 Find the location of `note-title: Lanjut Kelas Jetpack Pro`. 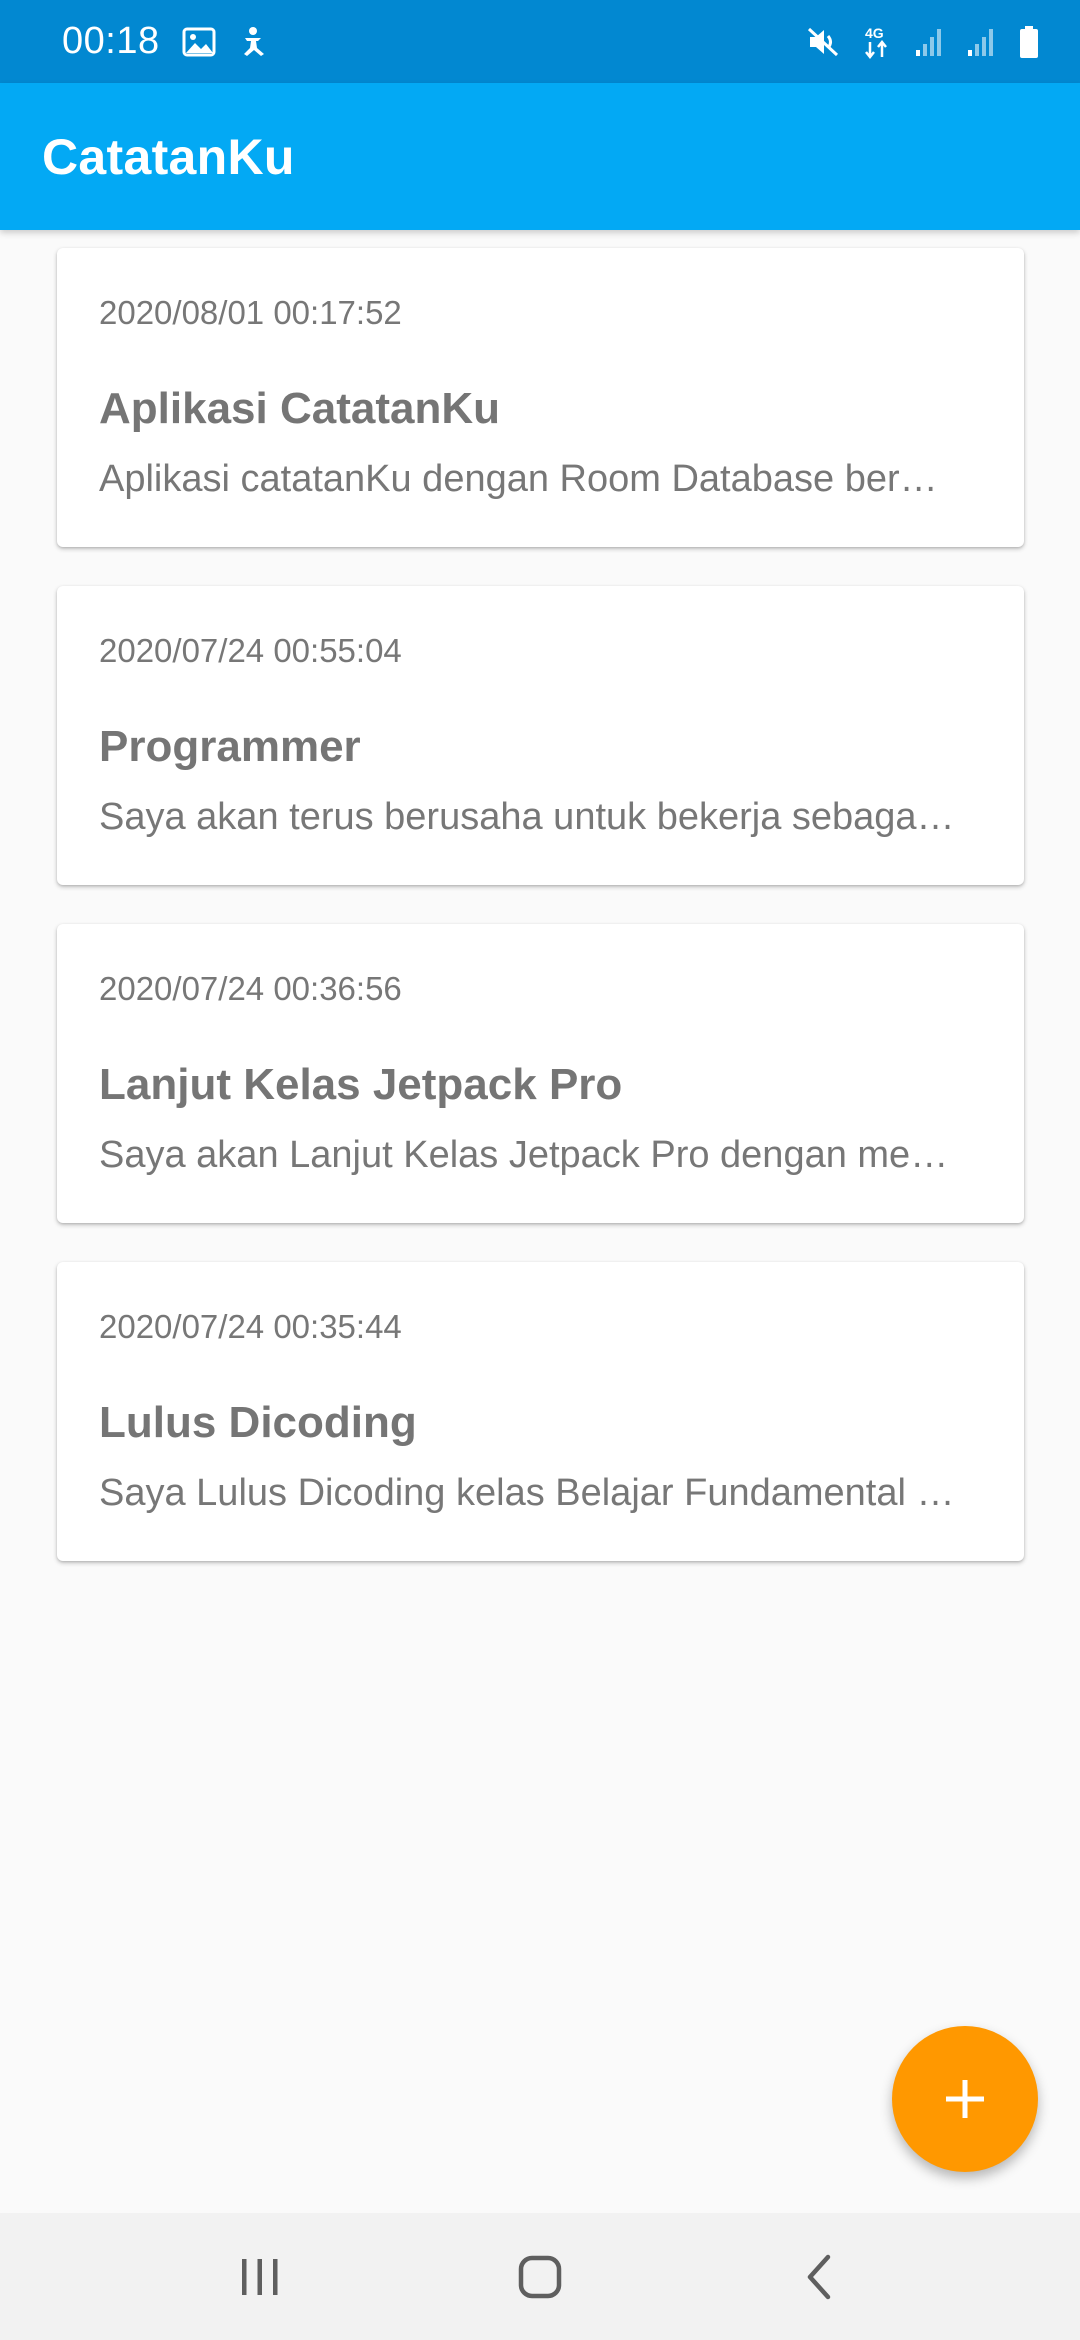

note-title: Lanjut Kelas Jetpack Pro is located at coordinates (361, 1084).